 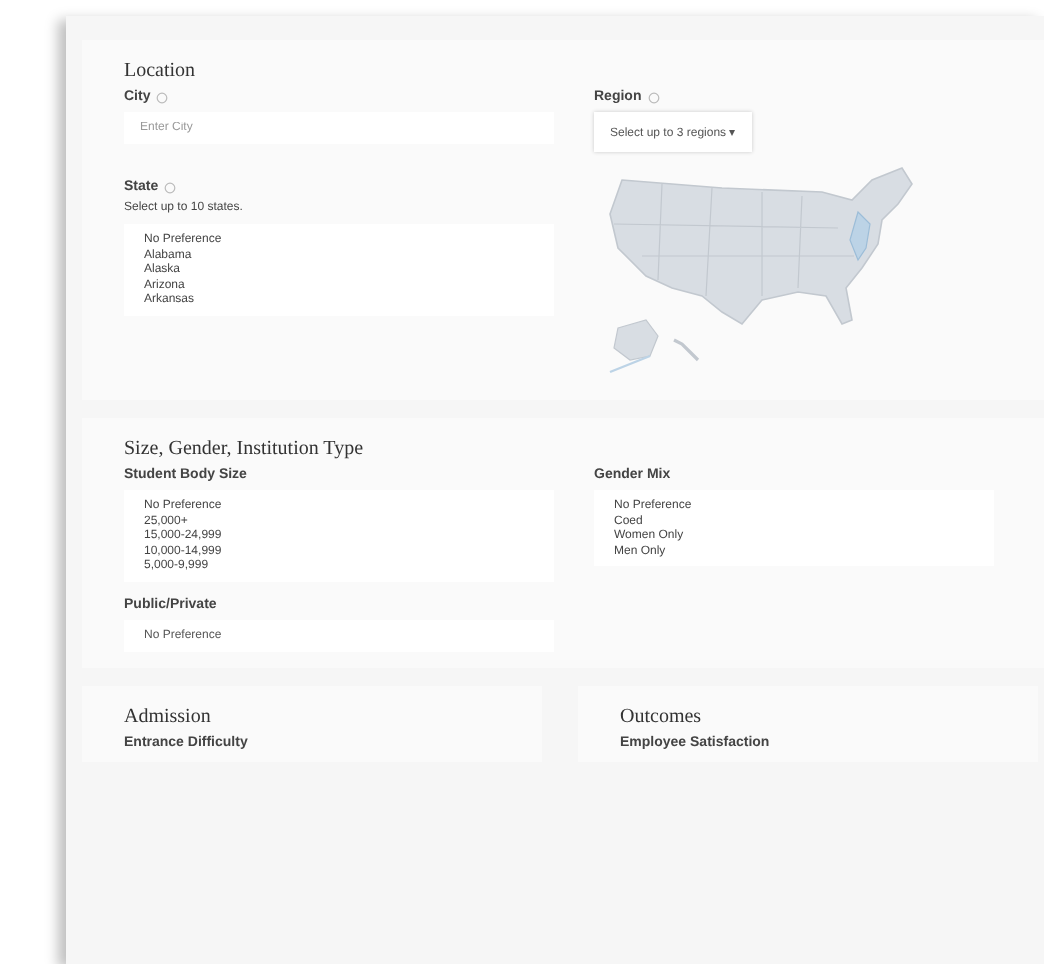 What do you see at coordinates (168, 716) in the screenshot?
I see `section-title: Admission` at bounding box center [168, 716].